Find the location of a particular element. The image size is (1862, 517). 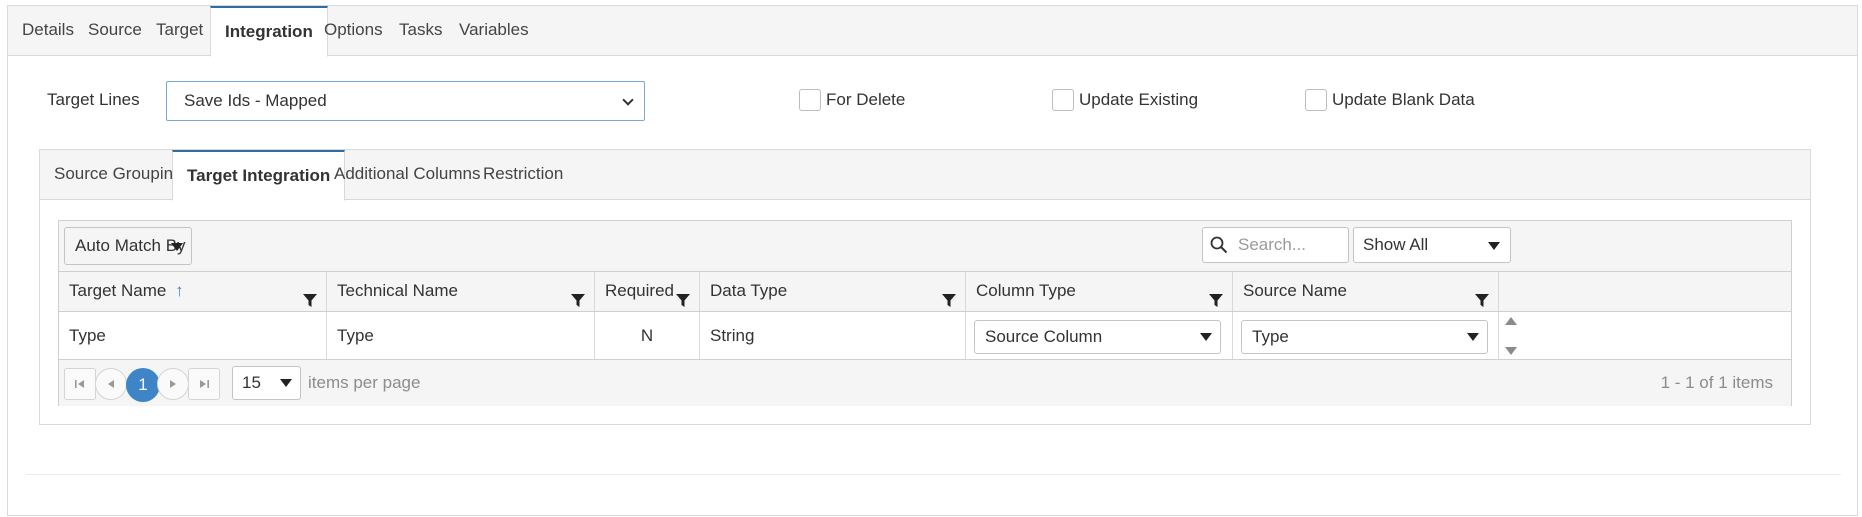

last-page-button is located at coordinates (204, 384).